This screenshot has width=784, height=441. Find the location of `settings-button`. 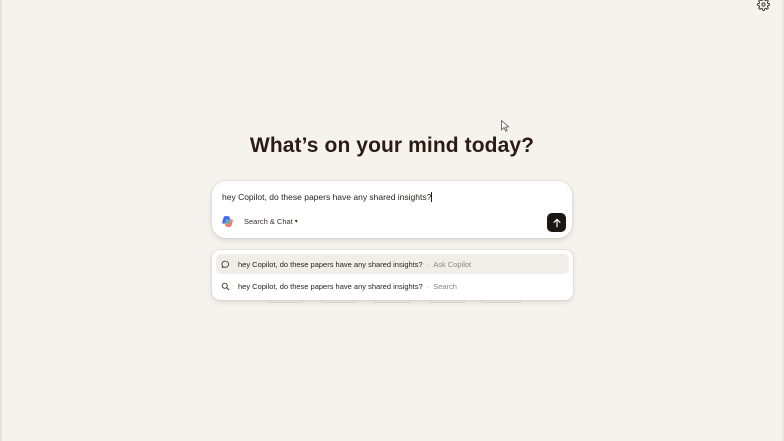

settings-button is located at coordinates (763, 5).